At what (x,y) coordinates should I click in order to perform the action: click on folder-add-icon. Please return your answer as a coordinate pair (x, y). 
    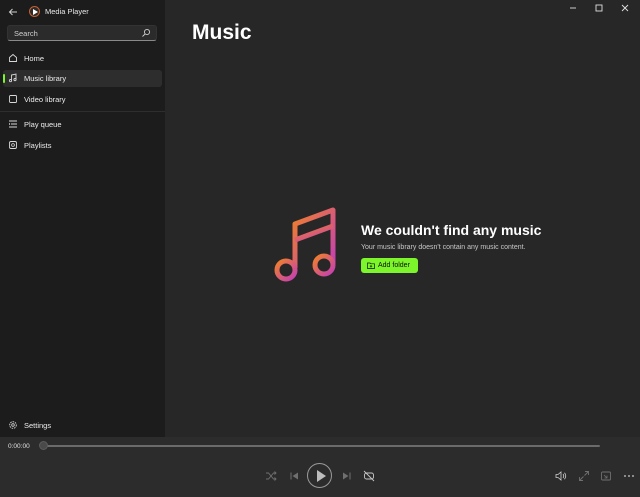
    Looking at the image, I should click on (371, 265).